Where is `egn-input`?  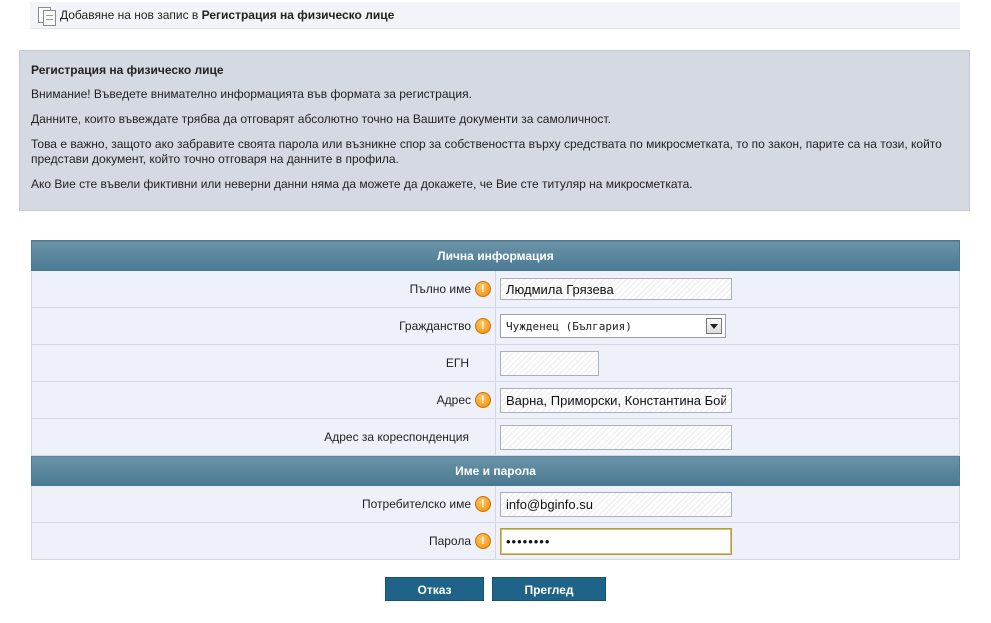
egn-input is located at coordinates (549, 363).